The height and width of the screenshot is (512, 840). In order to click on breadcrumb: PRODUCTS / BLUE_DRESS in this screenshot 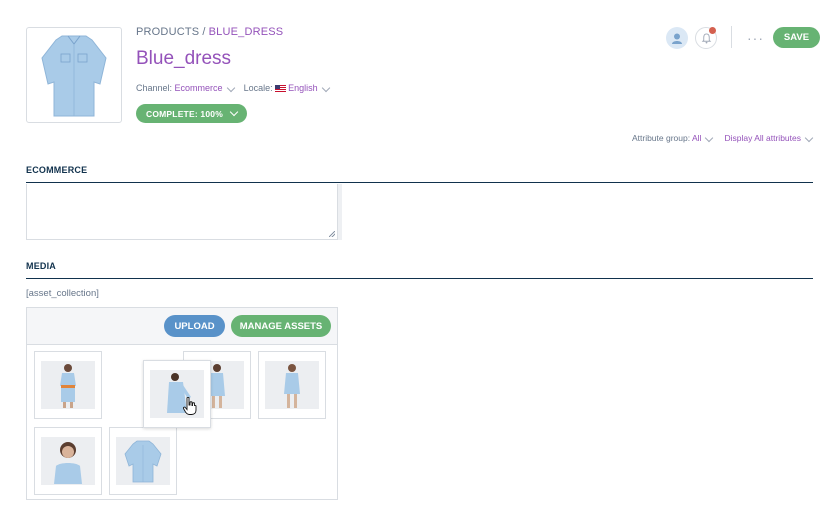, I will do `click(209, 32)`.